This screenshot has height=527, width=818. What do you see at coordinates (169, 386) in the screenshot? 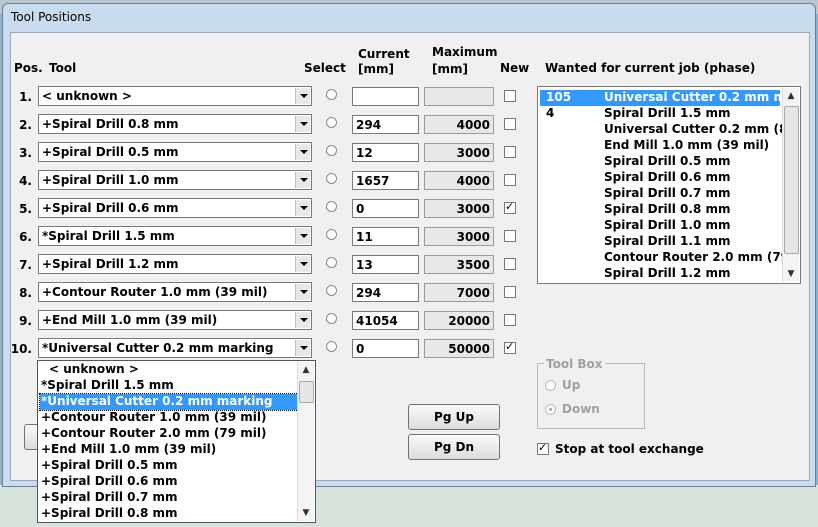
I see `dropdown-option: *Spiral Drill 1.5 mm` at bounding box center [169, 386].